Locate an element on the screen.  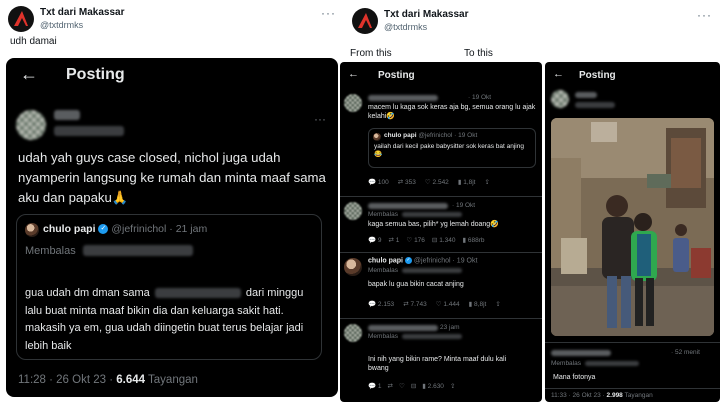
like-icon: ♡ is located at coordinates (402, 386).